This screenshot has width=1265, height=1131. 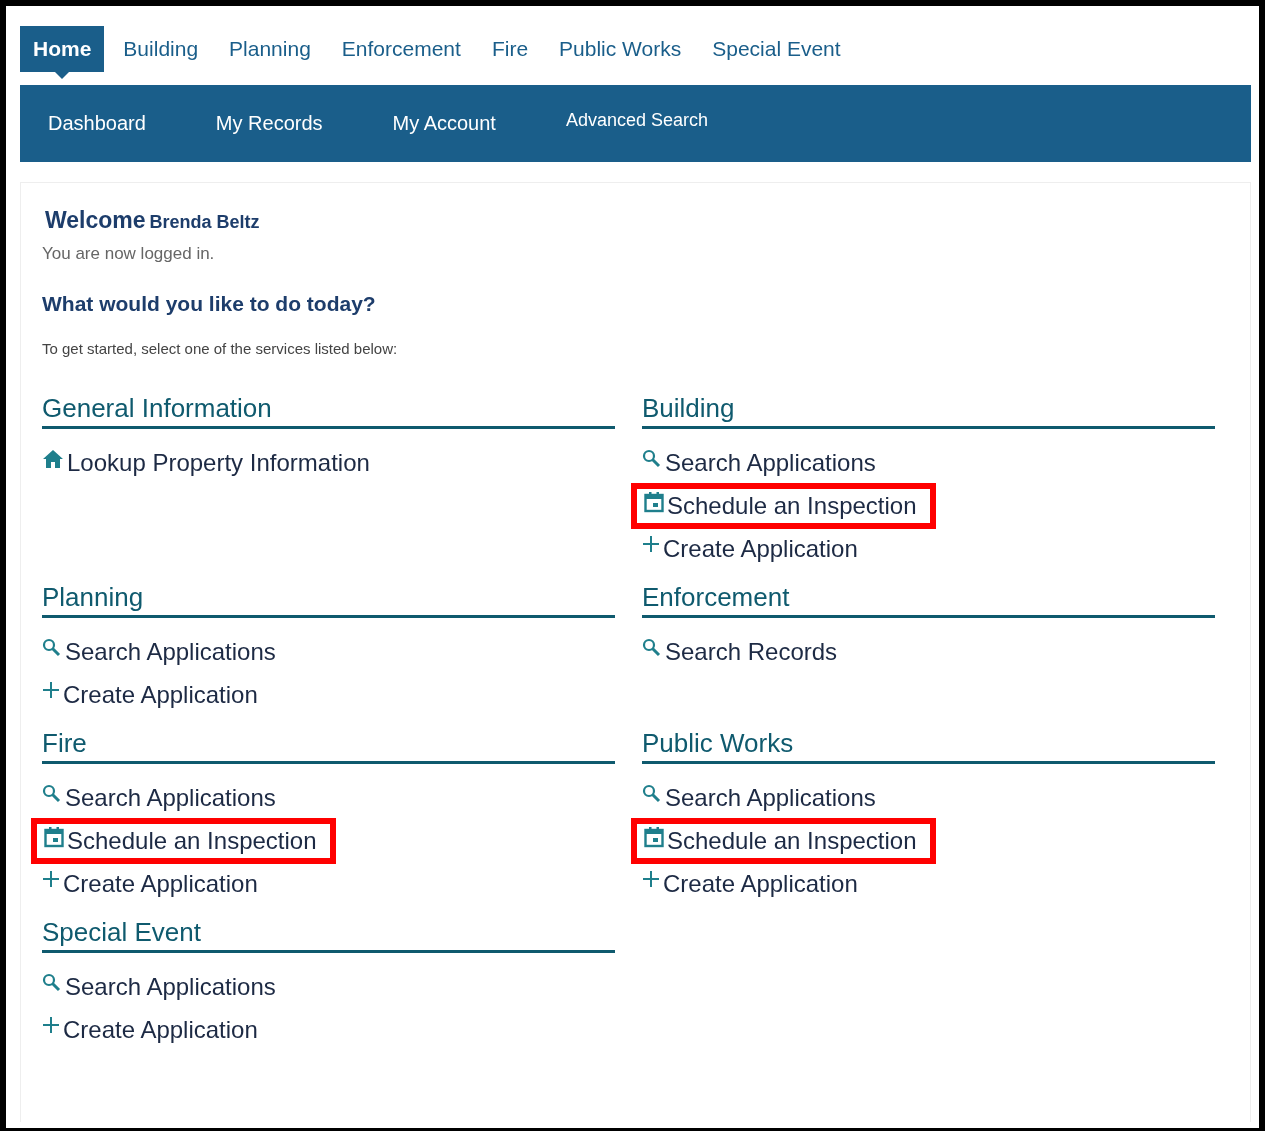 I want to click on home-icon, so click(x=53, y=458).